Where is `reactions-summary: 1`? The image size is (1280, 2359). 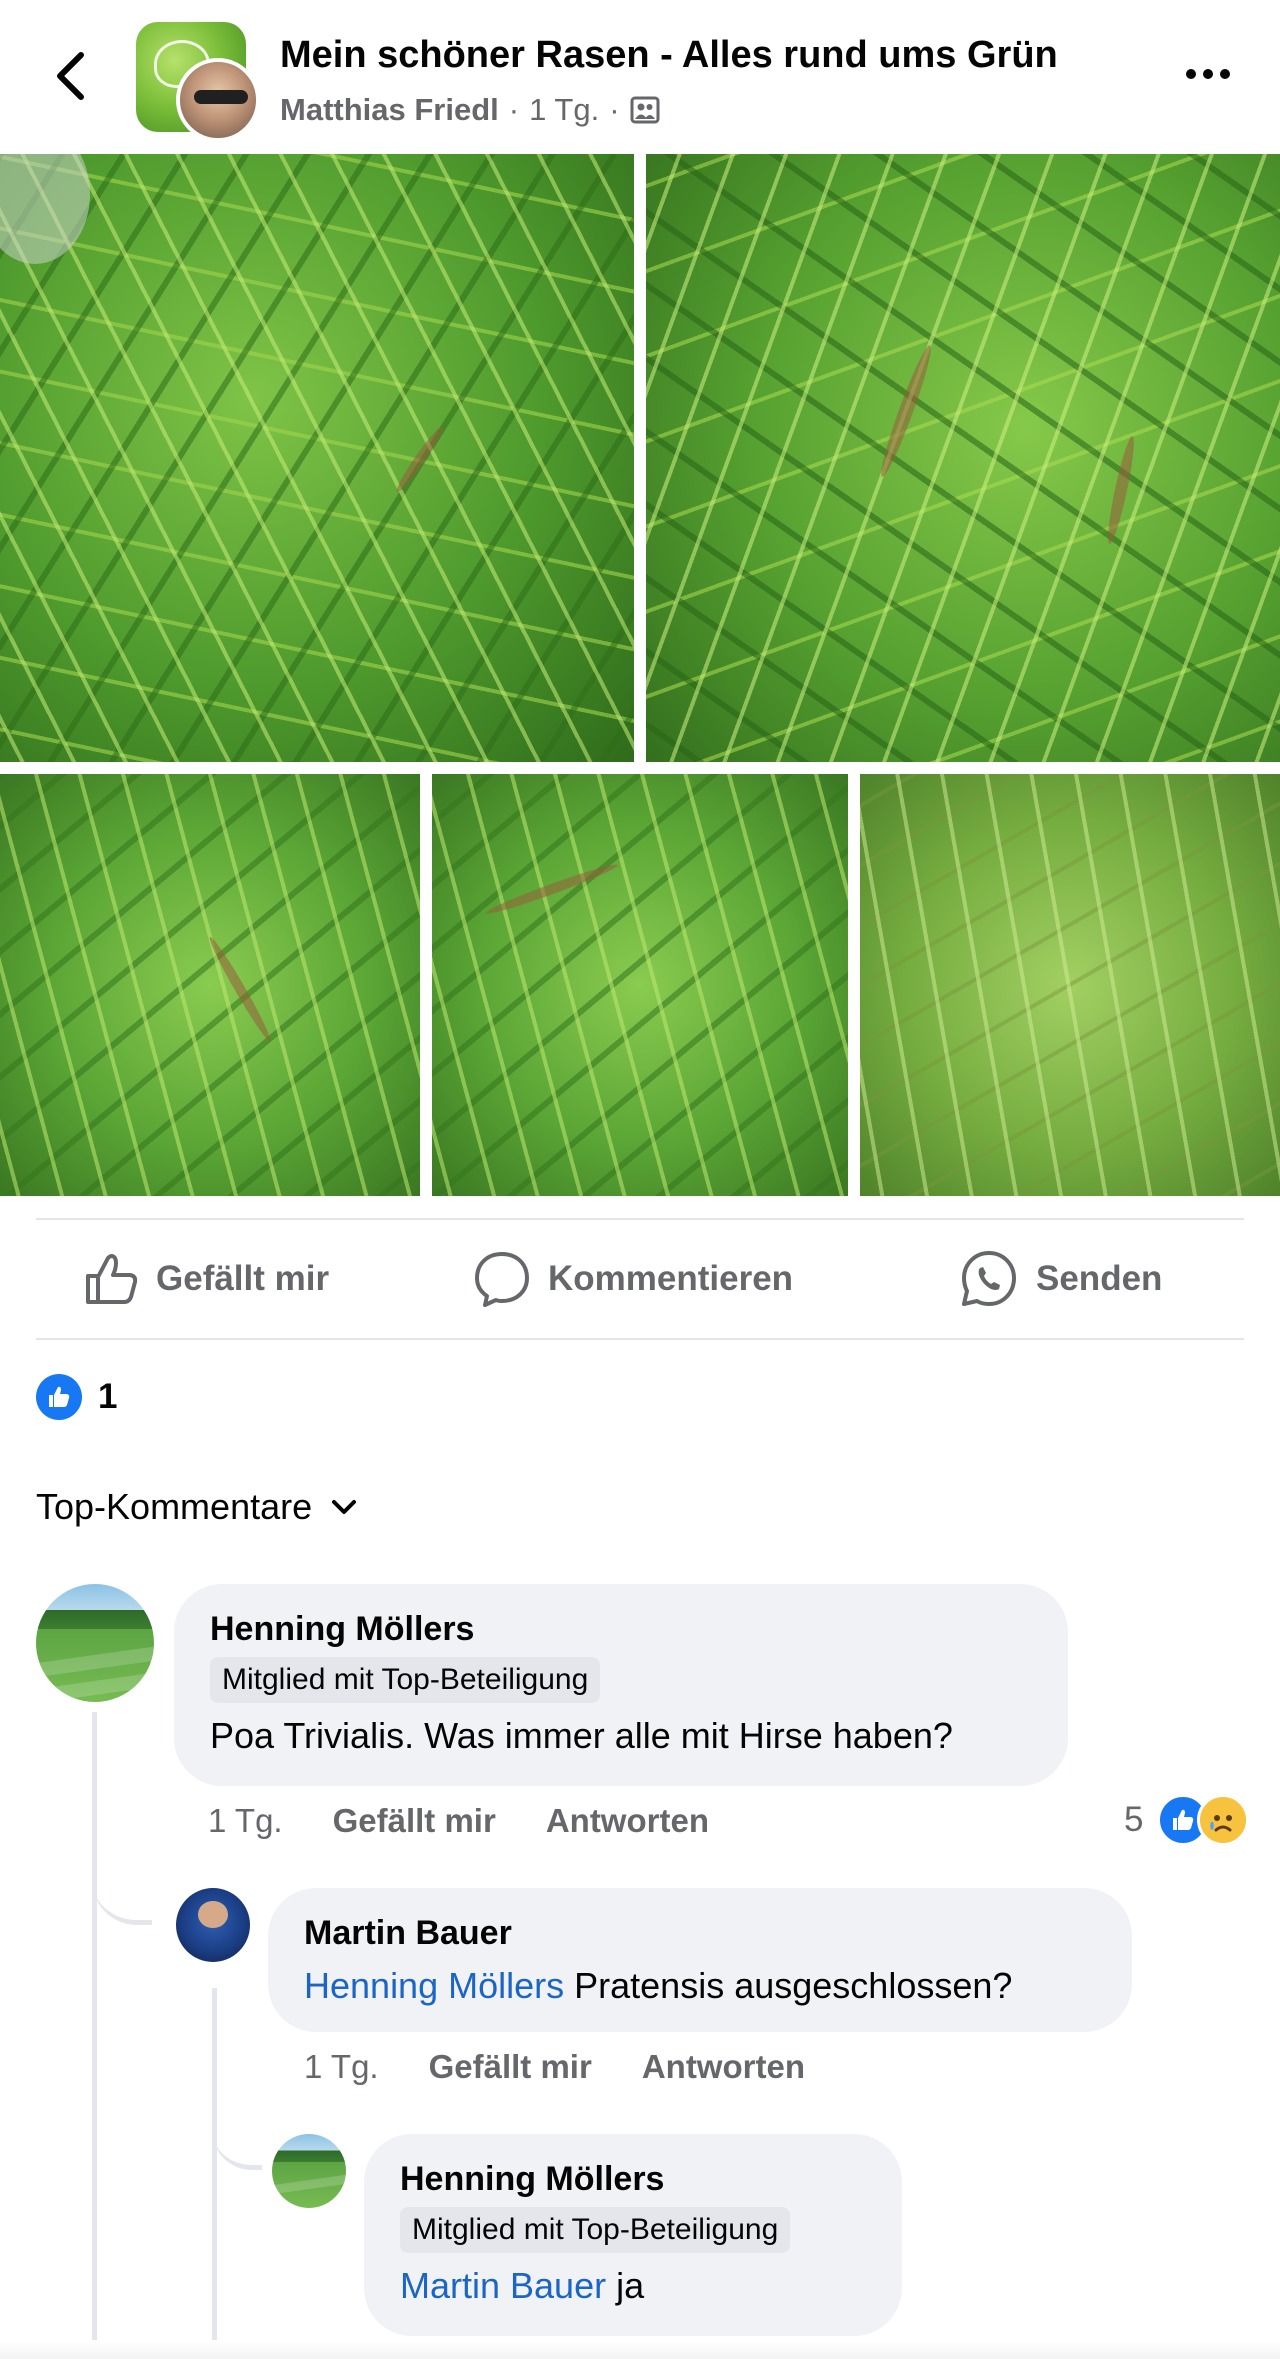 reactions-summary: 1 is located at coordinates (76, 1397).